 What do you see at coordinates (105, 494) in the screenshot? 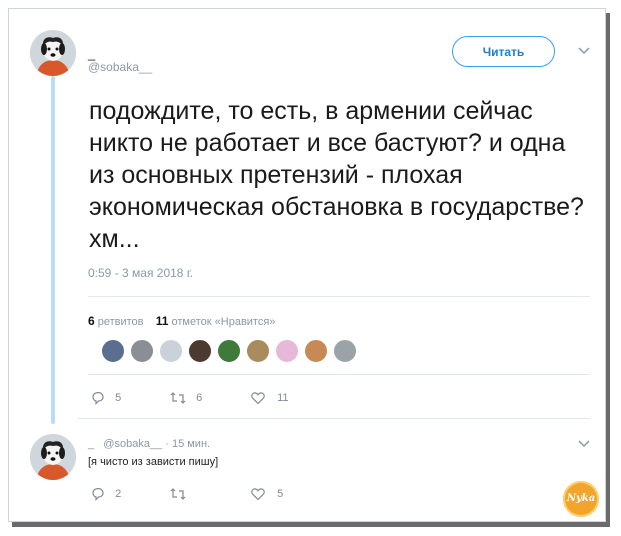
I see `reply-reply-action: 2` at bounding box center [105, 494].